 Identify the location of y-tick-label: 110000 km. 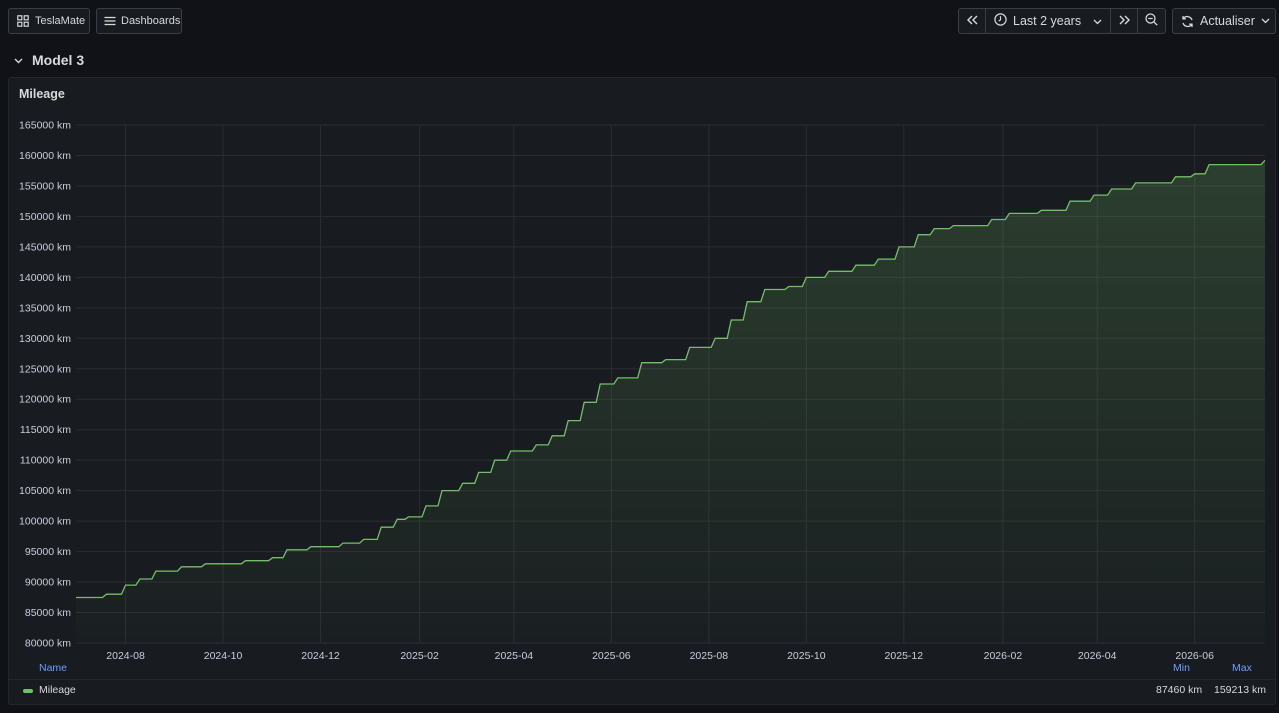
(45, 461).